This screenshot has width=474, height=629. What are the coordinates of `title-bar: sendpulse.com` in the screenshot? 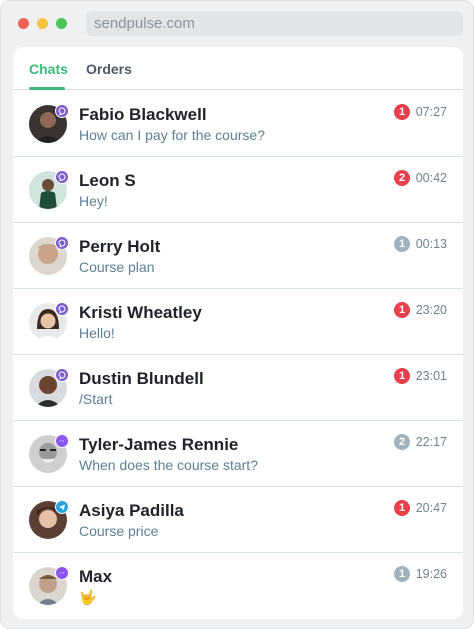 It's located at (237, 23).